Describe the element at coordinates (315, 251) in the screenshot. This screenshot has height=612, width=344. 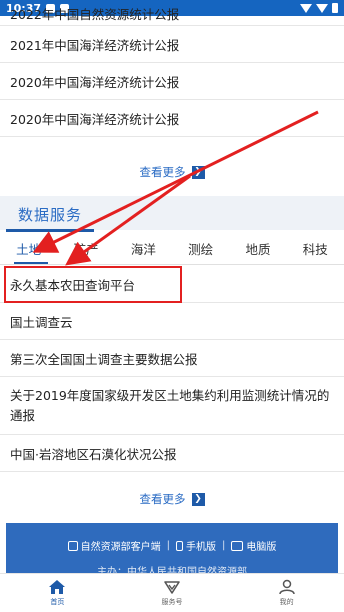
I see `tab-technology: 科技` at that location.